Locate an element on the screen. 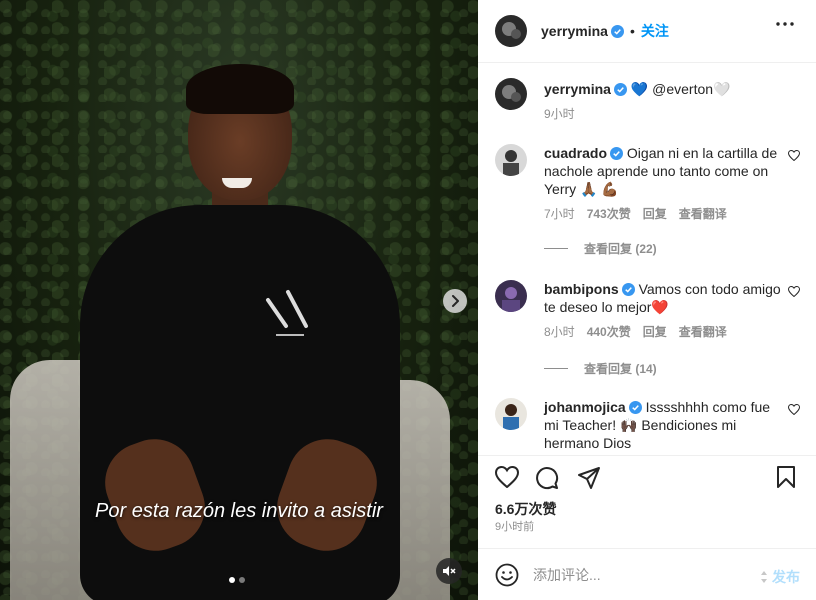  comment-icon is located at coordinates (547, 478).